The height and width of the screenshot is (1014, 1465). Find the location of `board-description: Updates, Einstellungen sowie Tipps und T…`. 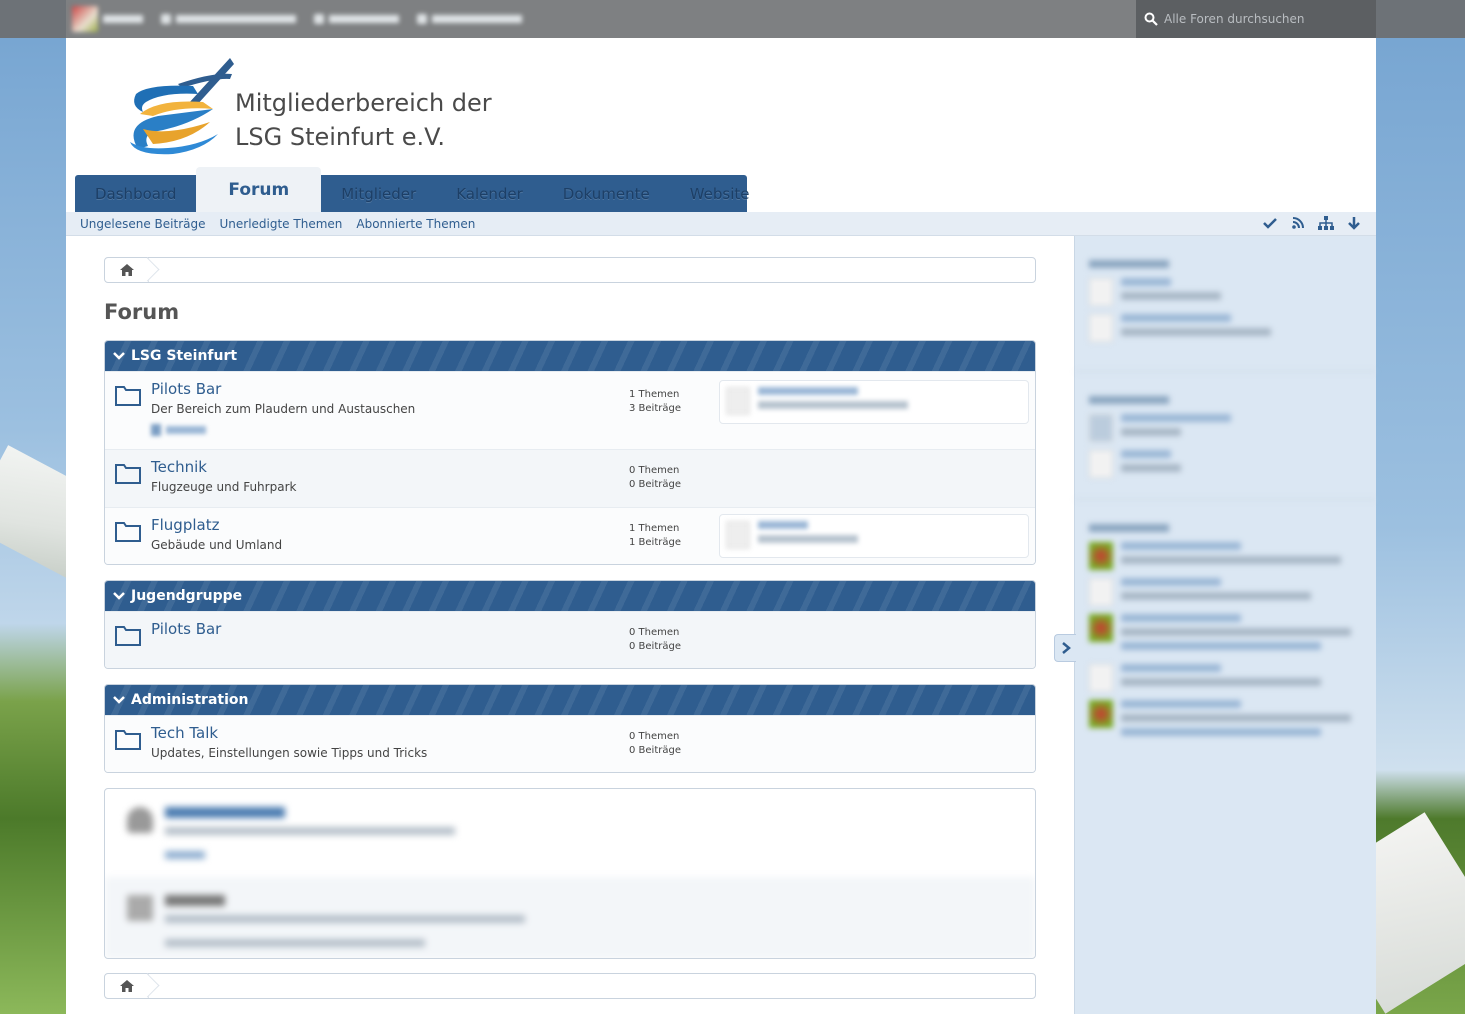

board-description: Updates, Einstellungen sowie Tipps und T… is located at coordinates (289, 753).